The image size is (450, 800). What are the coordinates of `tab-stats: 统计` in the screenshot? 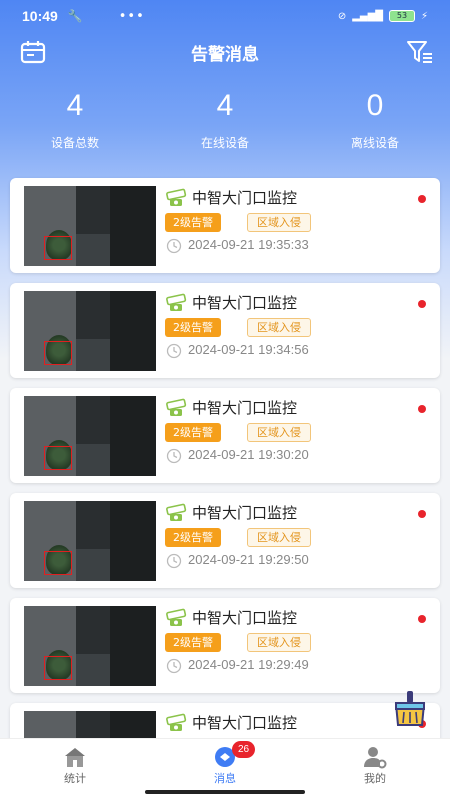 It's located at (75, 769).